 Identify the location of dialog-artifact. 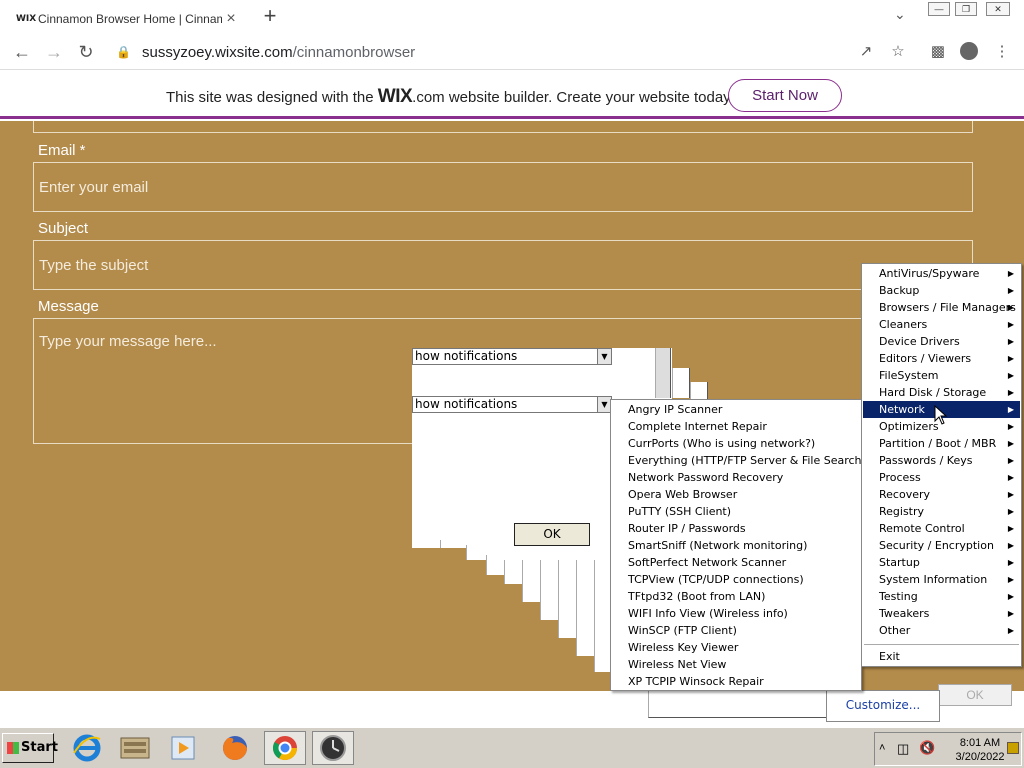
(663, 373).